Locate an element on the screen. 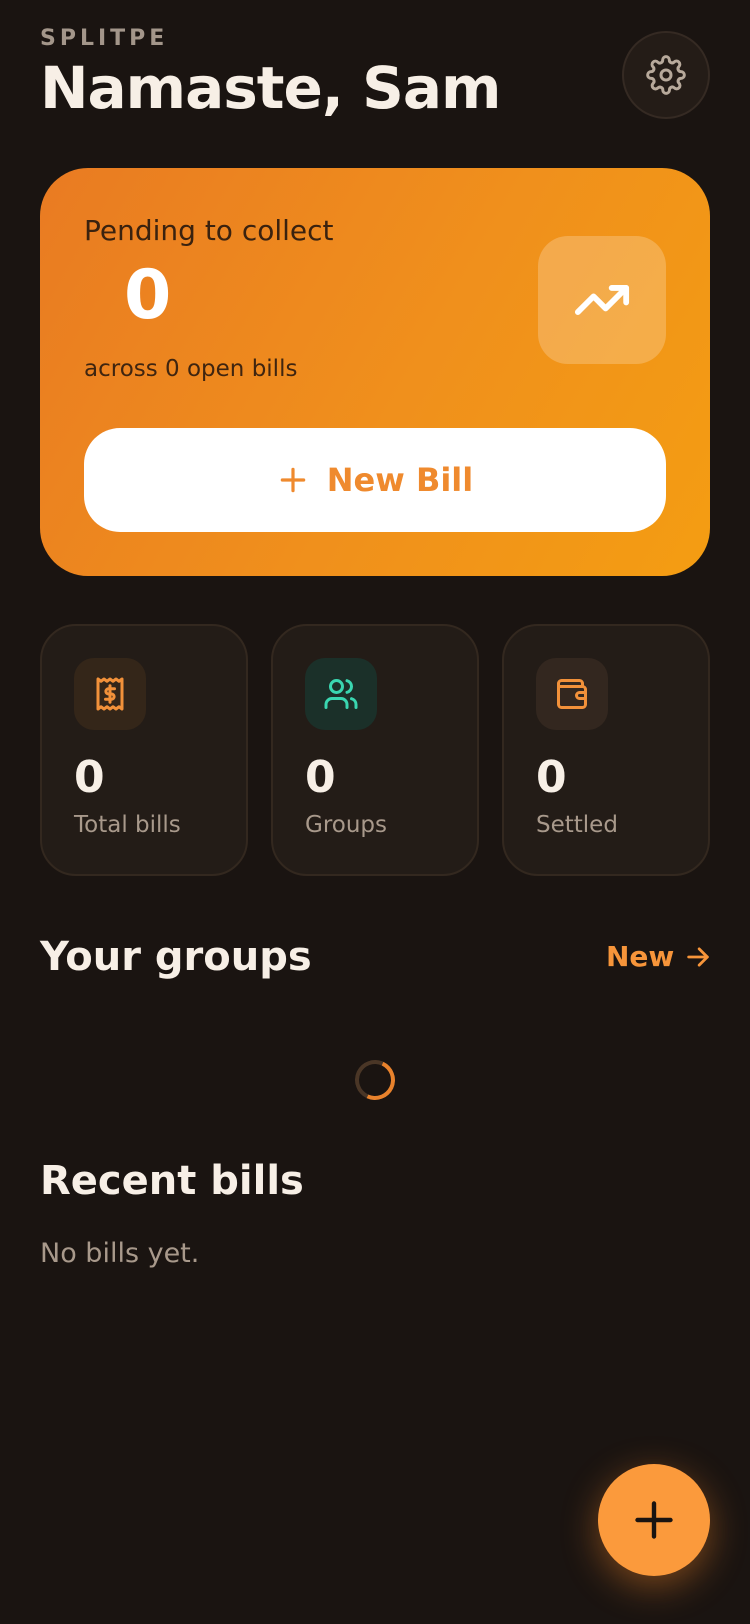 The height and width of the screenshot is (1624, 750). wallet-icon is located at coordinates (572, 694).